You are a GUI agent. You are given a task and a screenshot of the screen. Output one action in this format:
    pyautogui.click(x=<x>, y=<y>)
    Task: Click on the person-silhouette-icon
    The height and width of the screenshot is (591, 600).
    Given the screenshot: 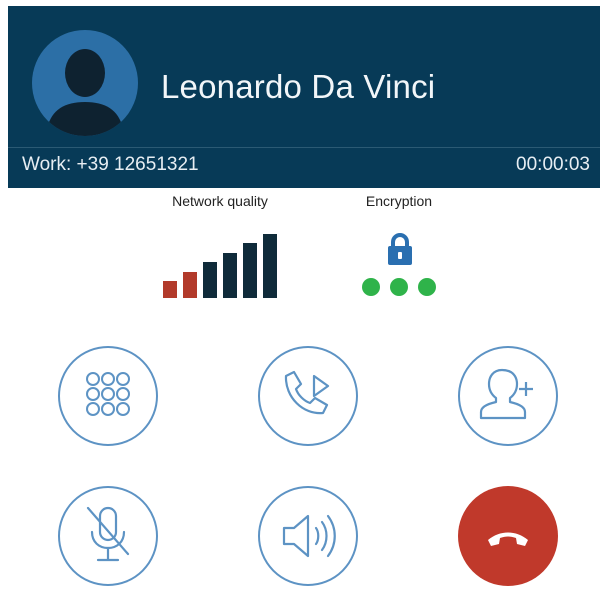 What is the action you would take?
    pyautogui.click(x=85, y=92)
    